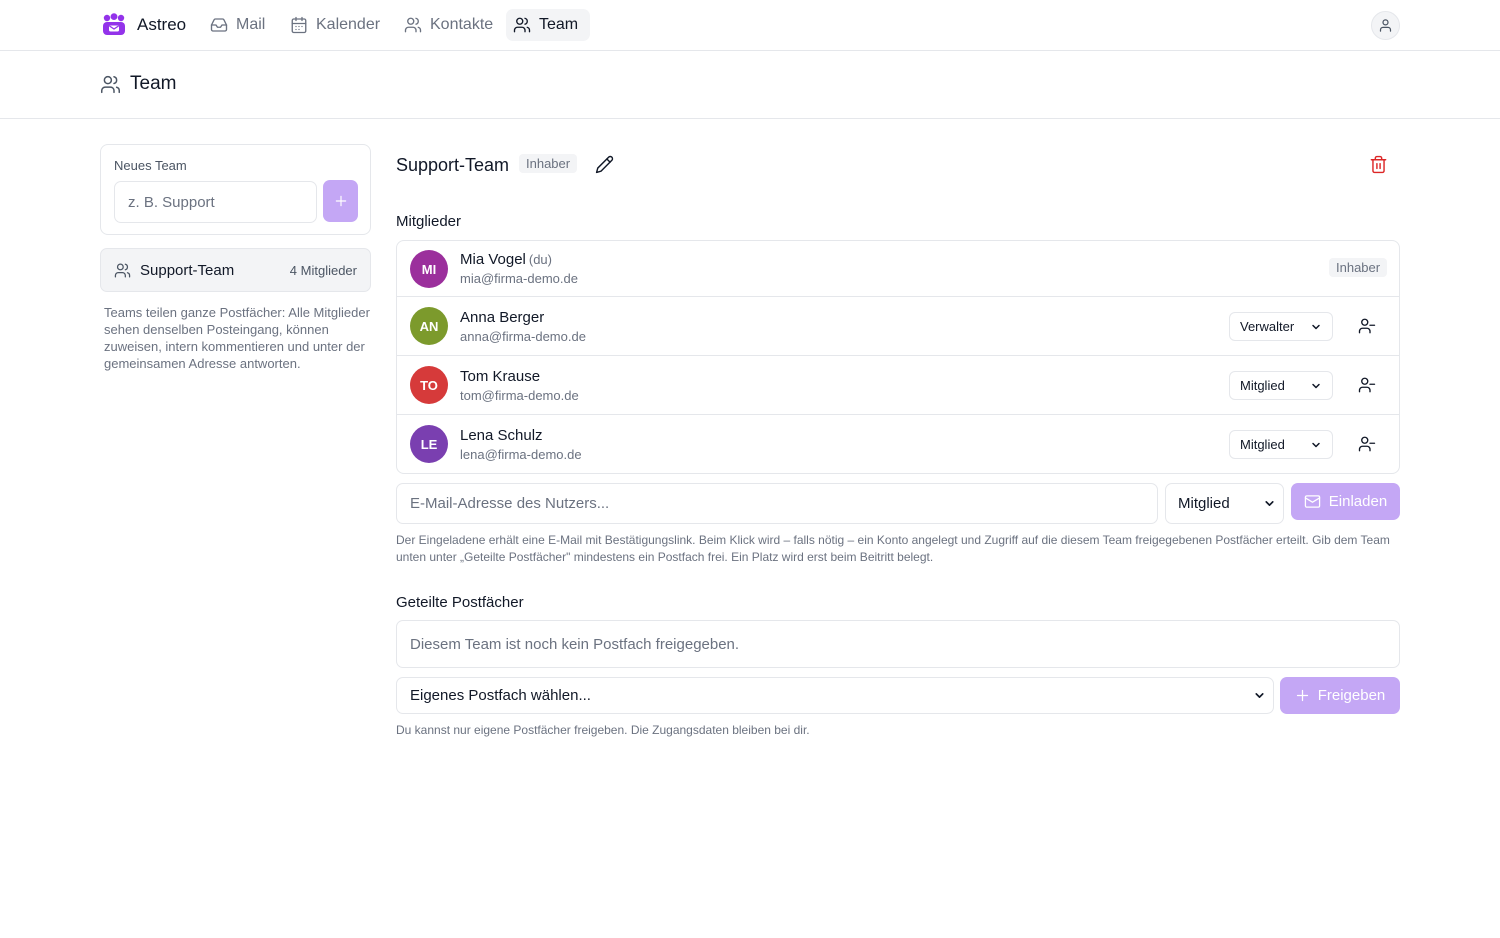 The height and width of the screenshot is (938, 1500). I want to click on member-name: Mia Vogel (du), so click(506, 259).